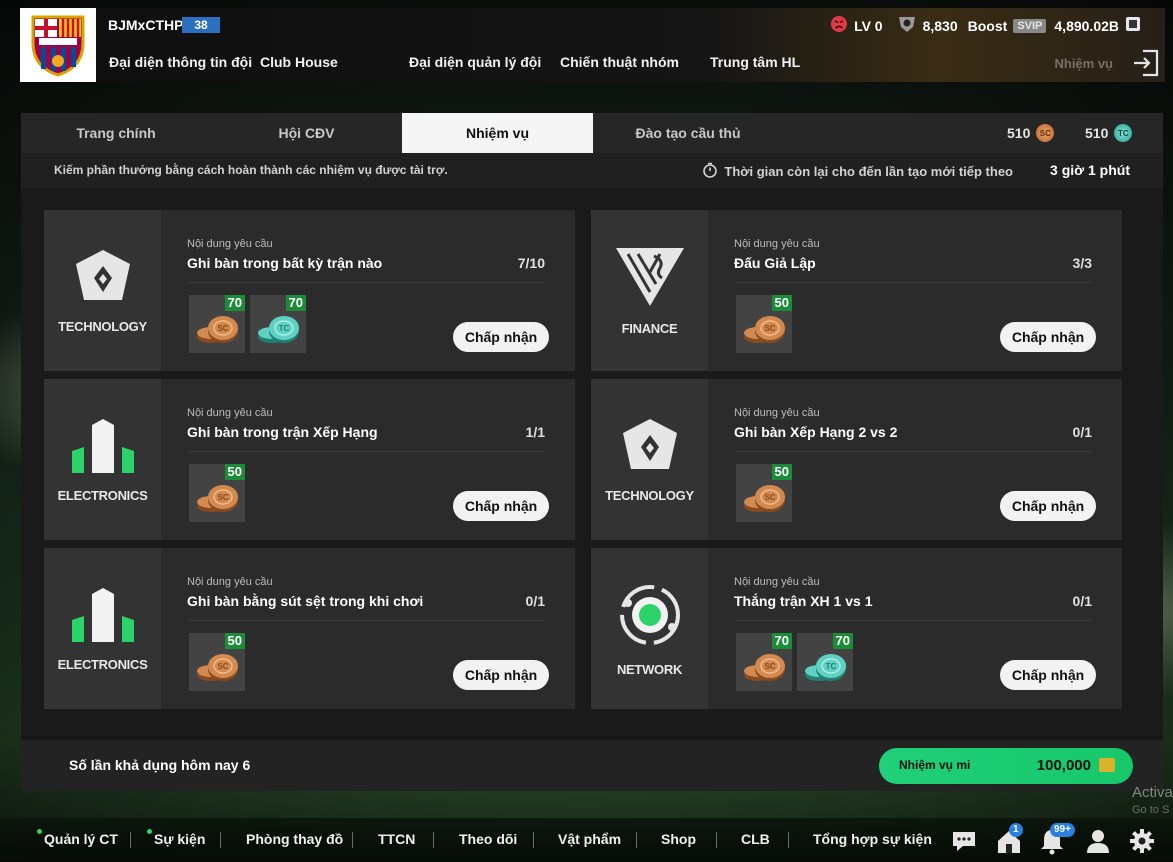  I want to click on bottom-nav-label: Sự kiện, so click(180, 839).